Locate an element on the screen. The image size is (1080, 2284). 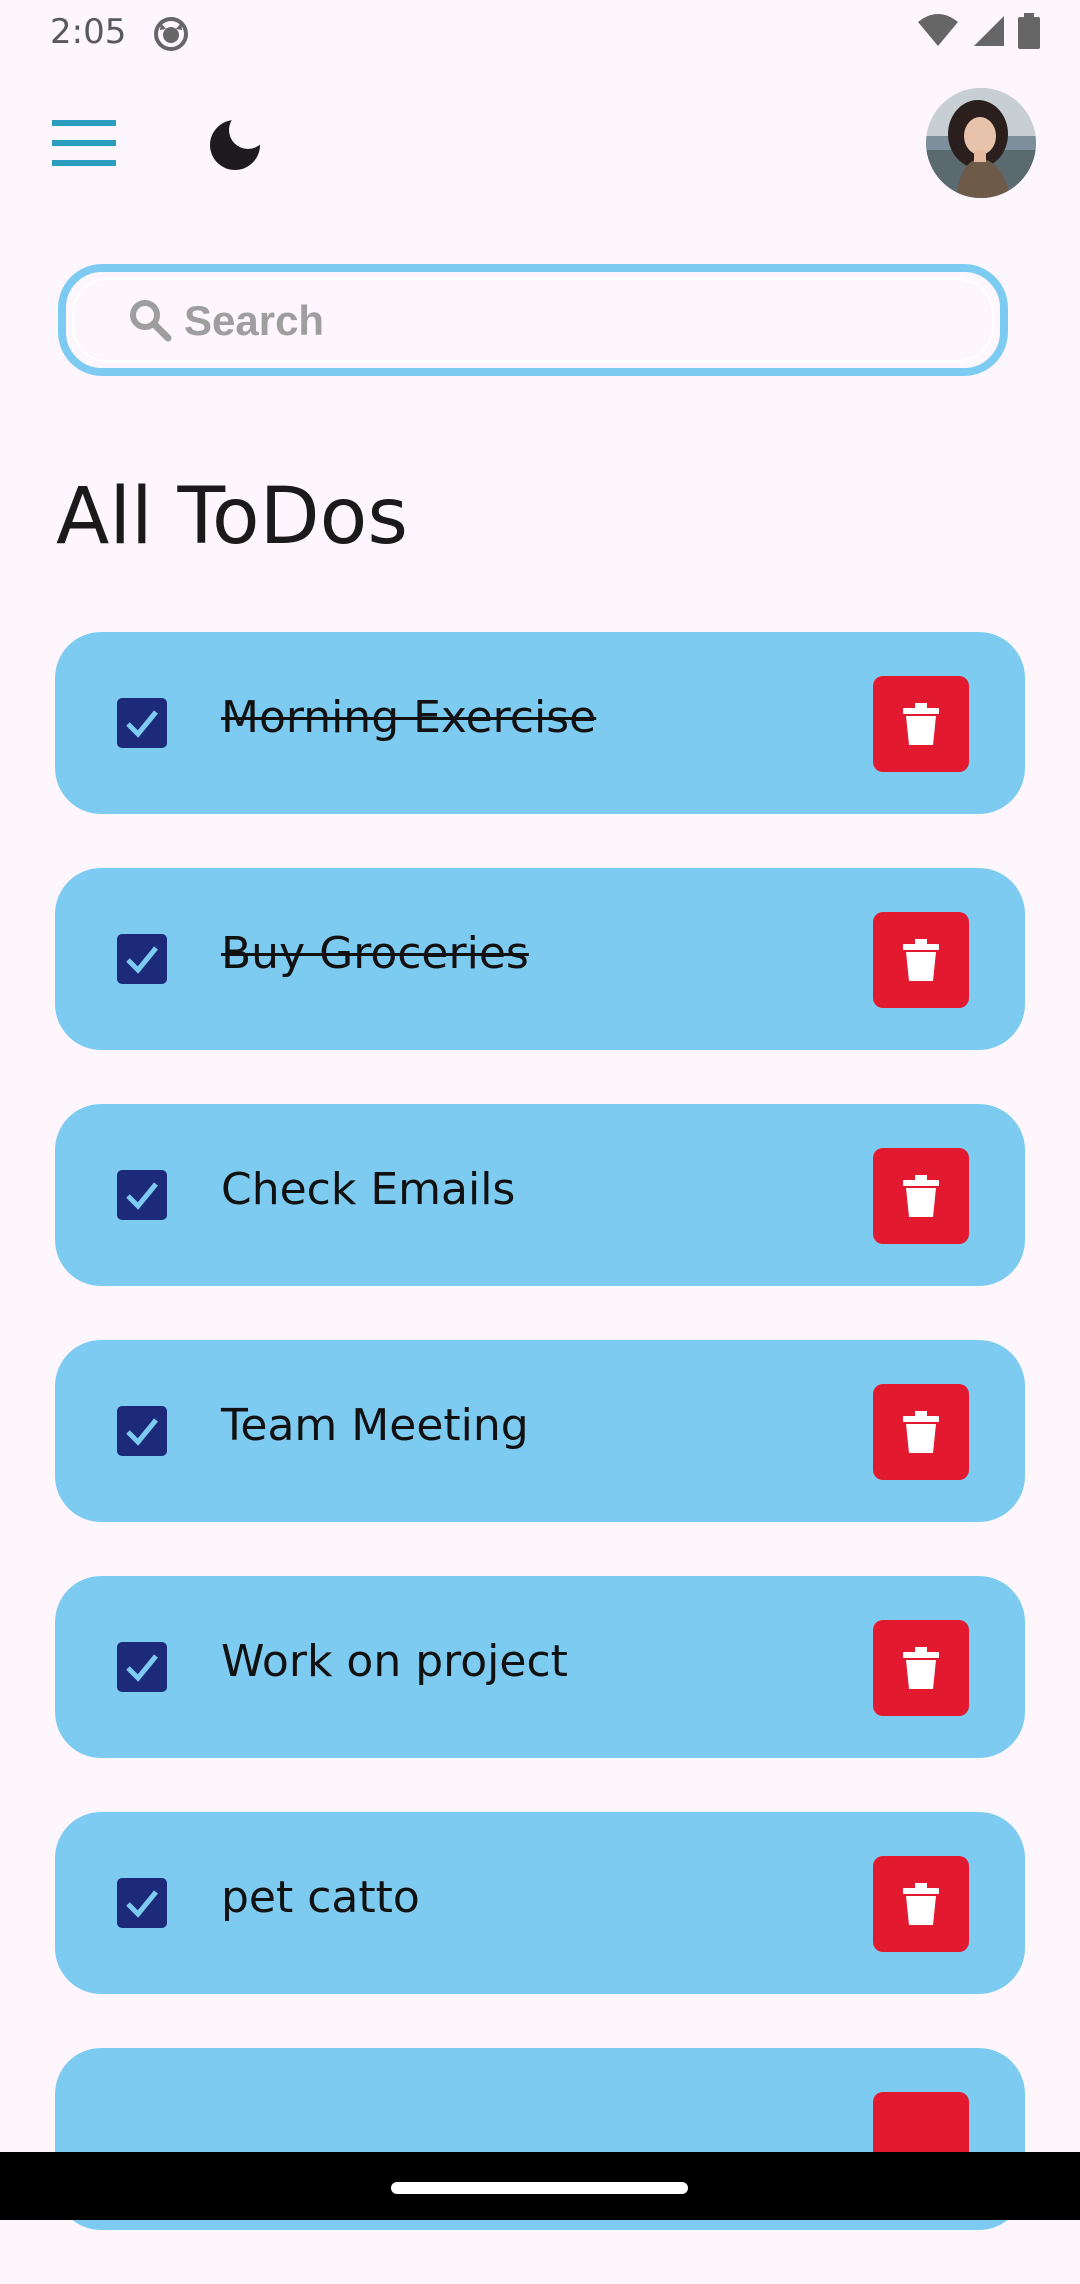
todo-item: Morning Exercise is located at coordinates (540, 723).